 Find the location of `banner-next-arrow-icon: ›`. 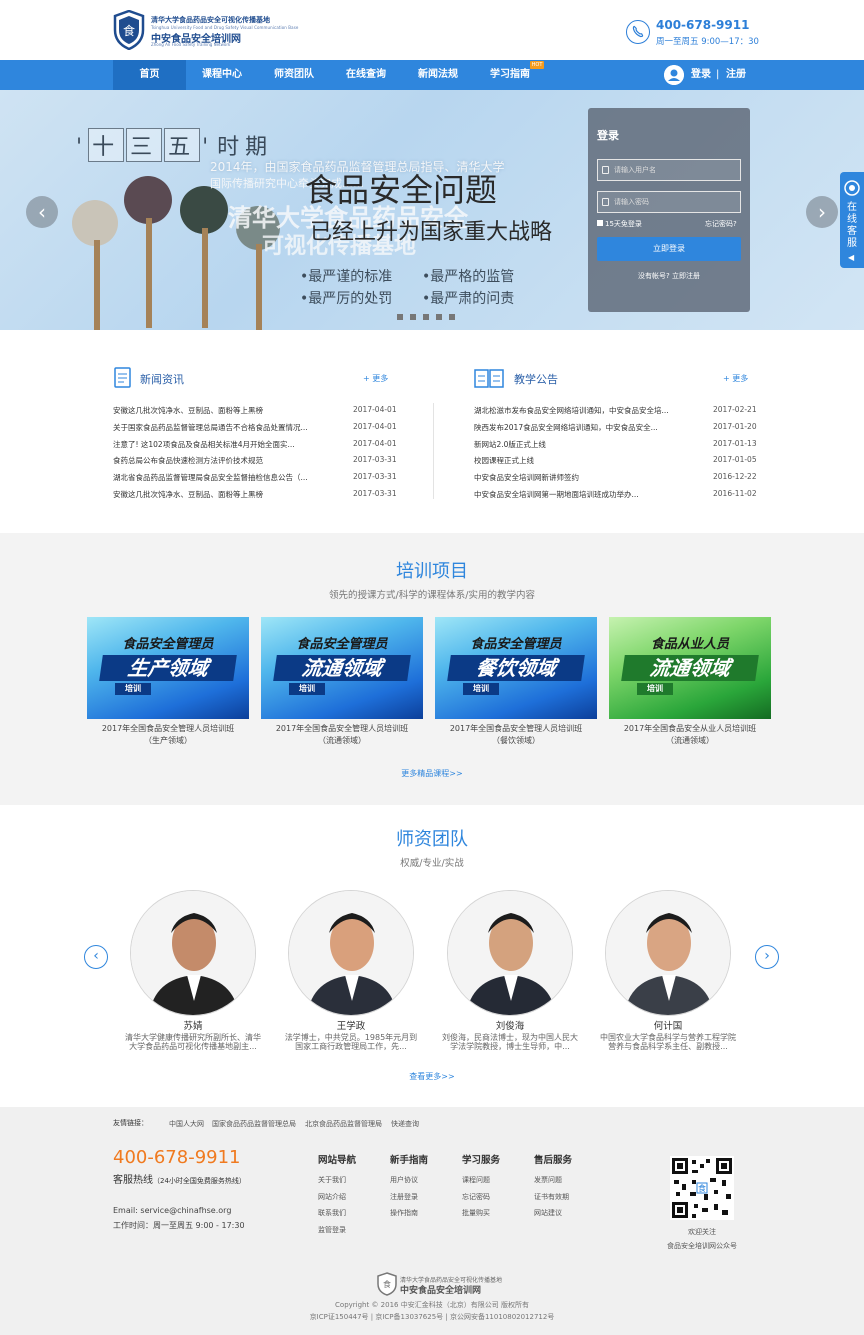

banner-next-arrow-icon: › is located at coordinates (822, 212).